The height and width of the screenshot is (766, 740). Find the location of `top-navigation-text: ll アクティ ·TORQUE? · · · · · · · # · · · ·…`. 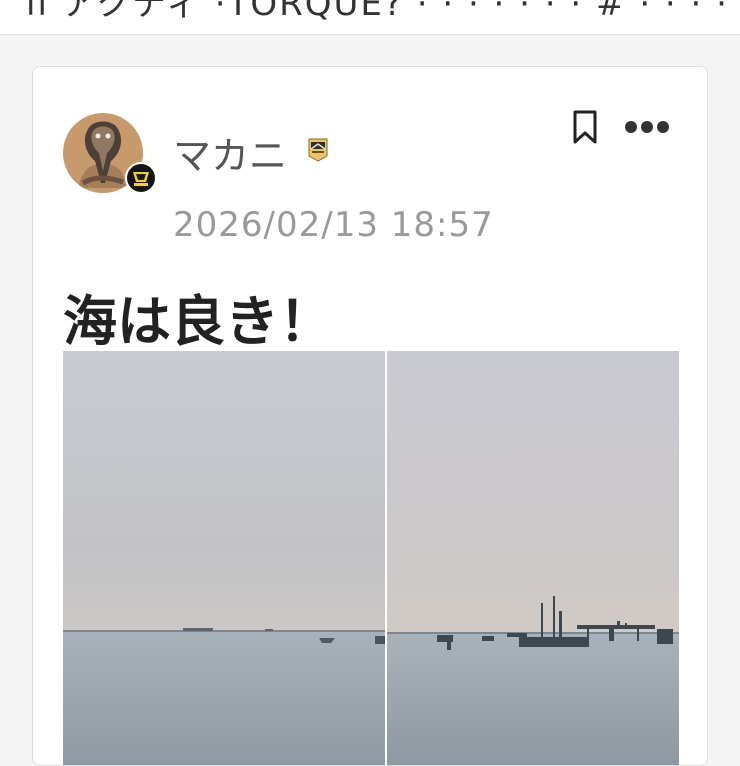

top-navigation-text: ll アクティ ·TORQUE? · · · · · · · # · · · ·… is located at coordinates (383, 12).